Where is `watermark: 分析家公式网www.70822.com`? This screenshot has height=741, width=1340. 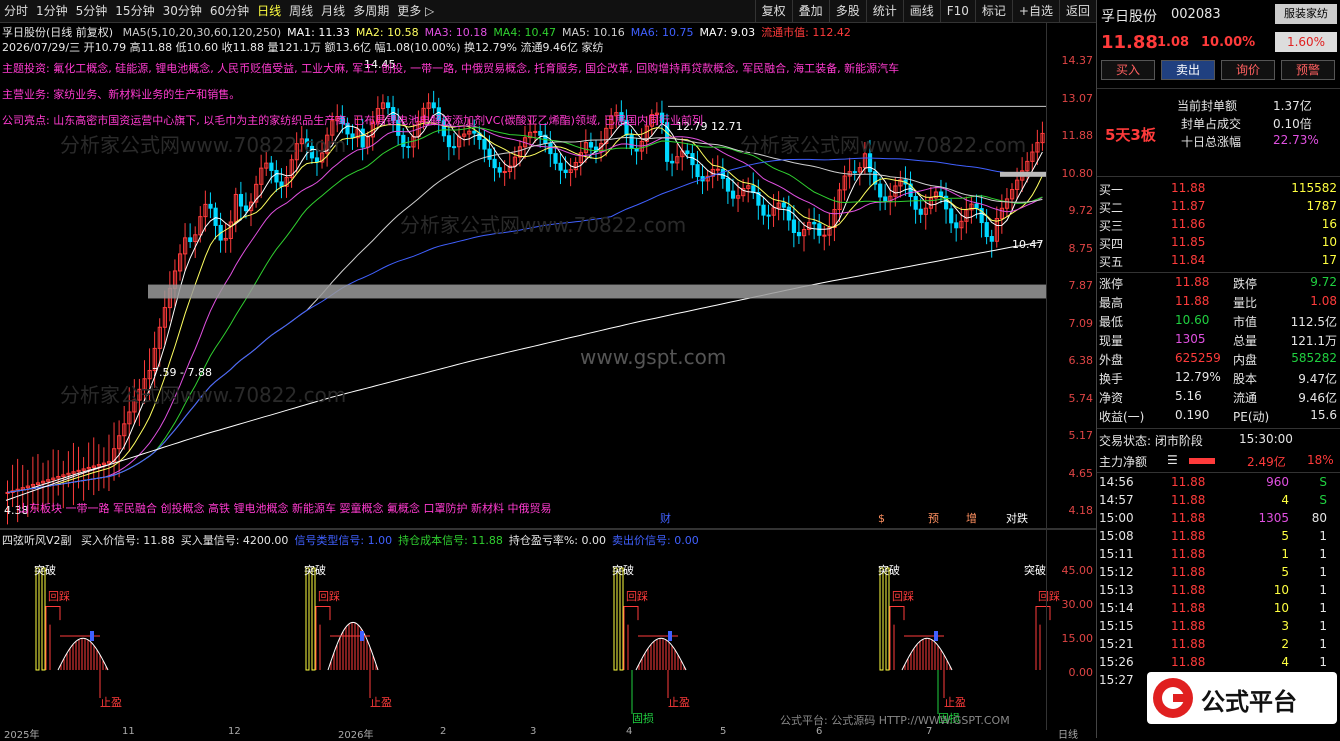 watermark: 分析家公式网www.70822.com is located at coordinates (203, 395).